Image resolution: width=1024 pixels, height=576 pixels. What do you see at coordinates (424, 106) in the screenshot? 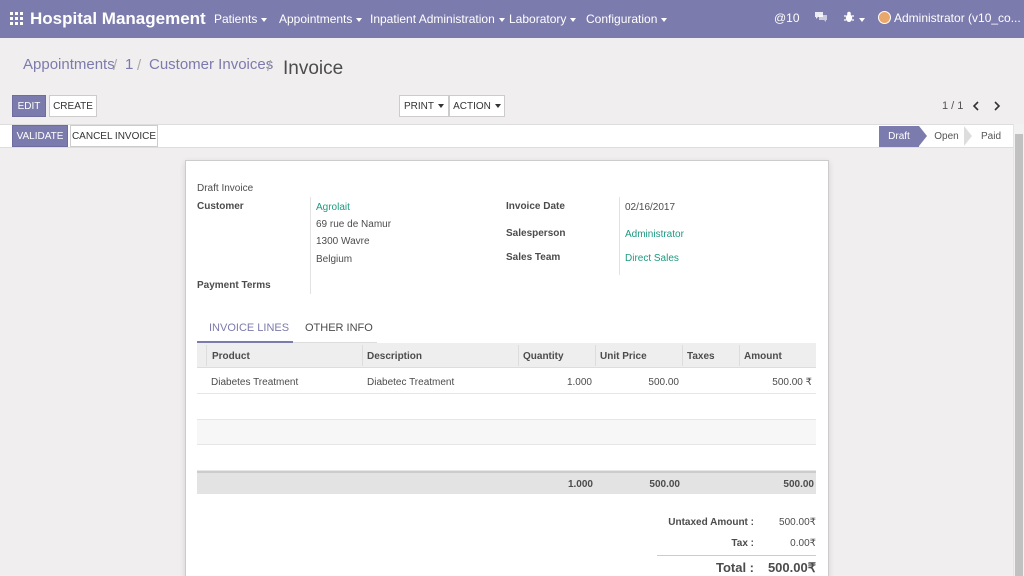
I see `print-dropdown: PRINT` at bounding box center [424, 106].